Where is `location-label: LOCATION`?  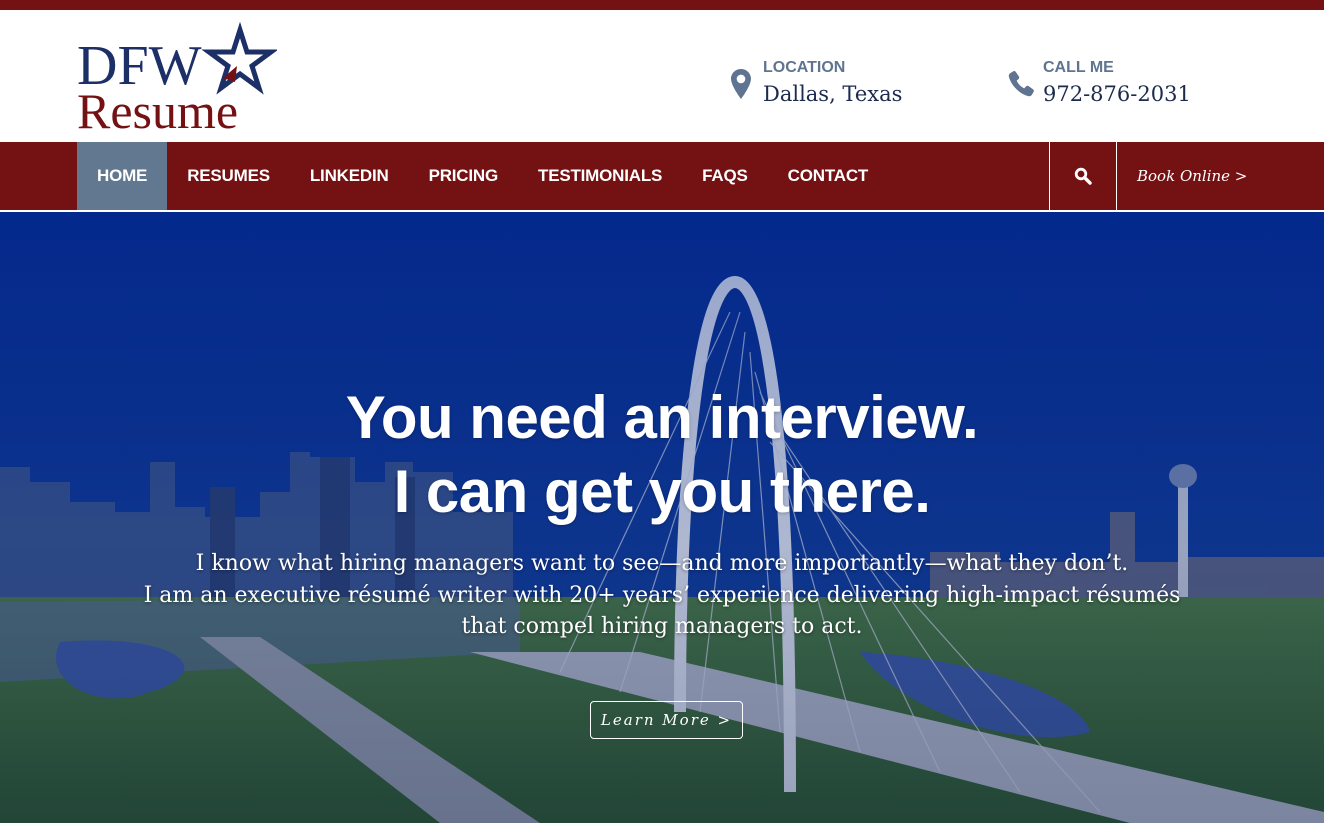 location-label: LOCATION is located at coordinates (804, 67).